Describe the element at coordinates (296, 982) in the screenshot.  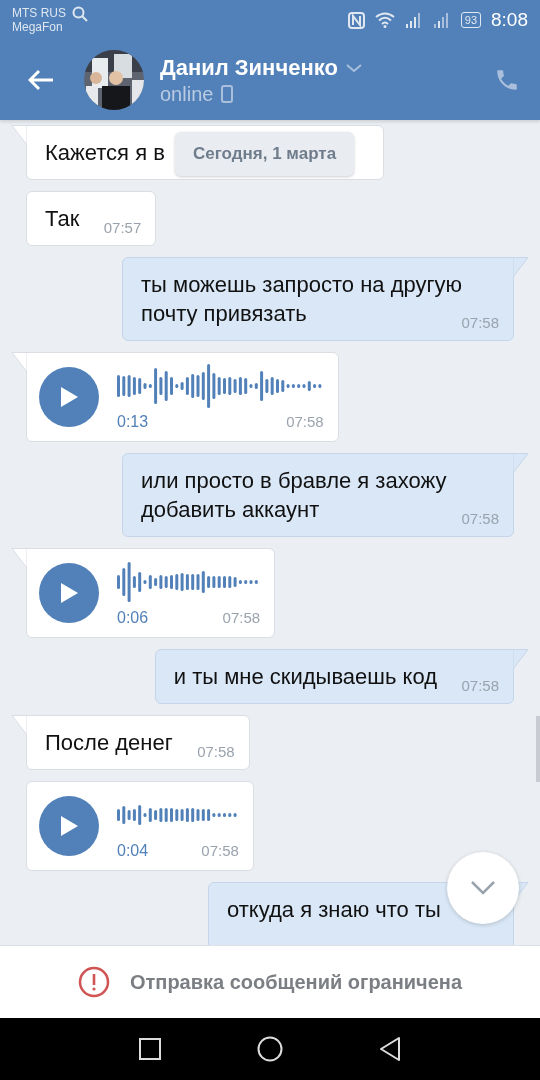
I see `notice-text: Отправка сообщений ограничена` at that location.